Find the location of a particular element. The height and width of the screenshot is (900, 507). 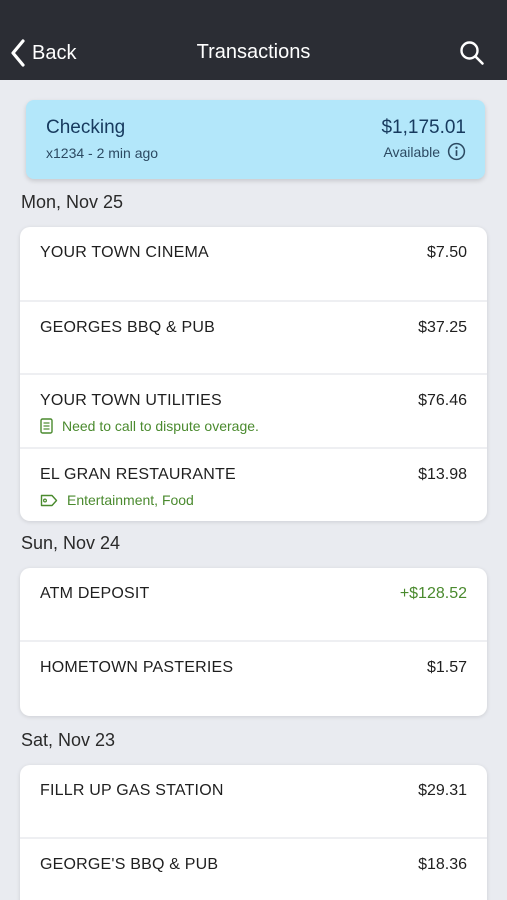

date-header: Mon, Nov 25 is located at coordinates (72, 202).